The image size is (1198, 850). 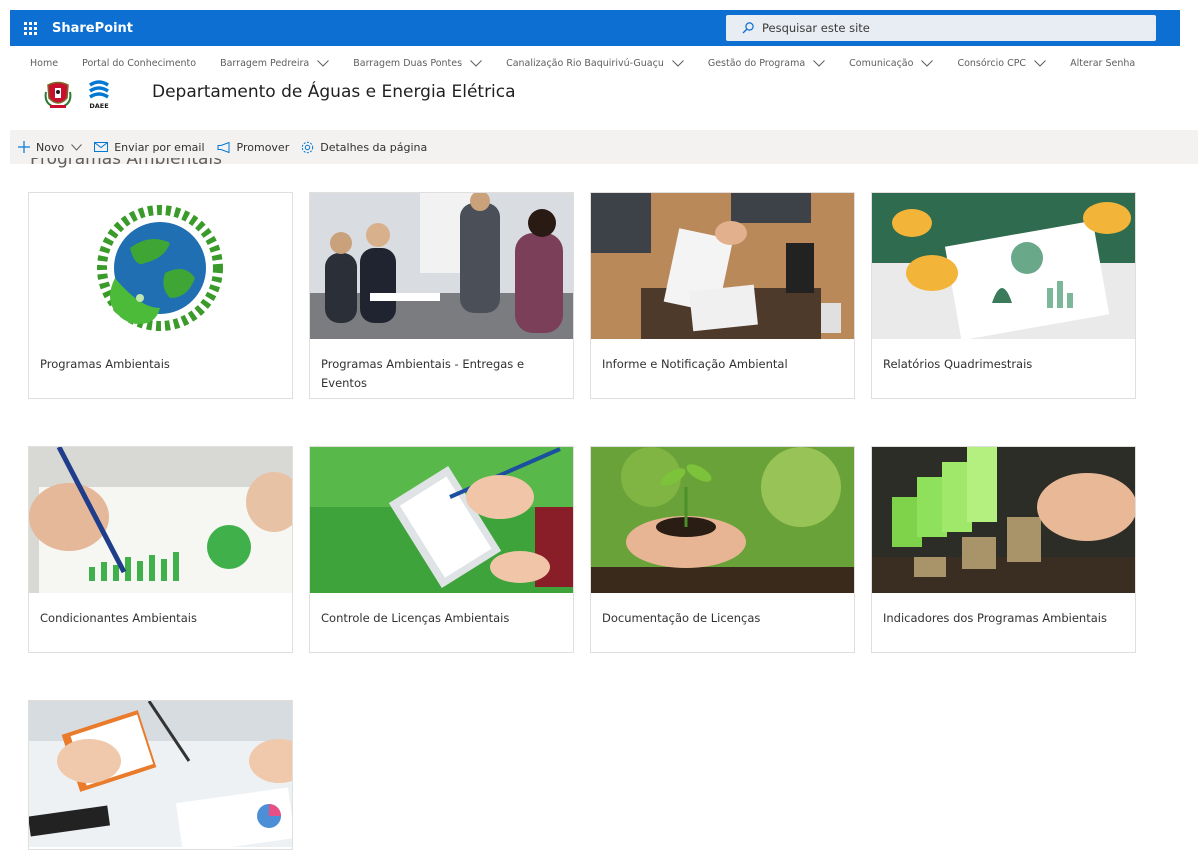 What do you see at coordinates (441, 520) in the screenshot?
I see `tile-image-clipboard-grass` at bounding box center [441, 520].